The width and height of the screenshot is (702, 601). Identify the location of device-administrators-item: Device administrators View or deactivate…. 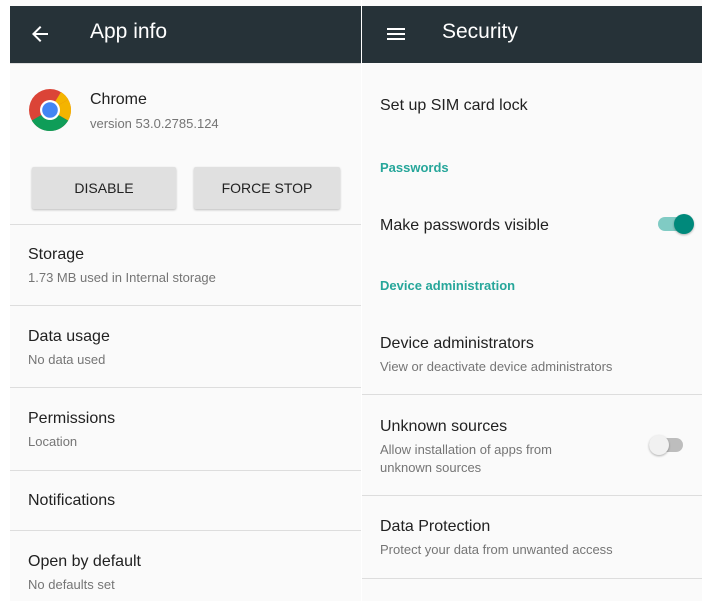
(532, 352).